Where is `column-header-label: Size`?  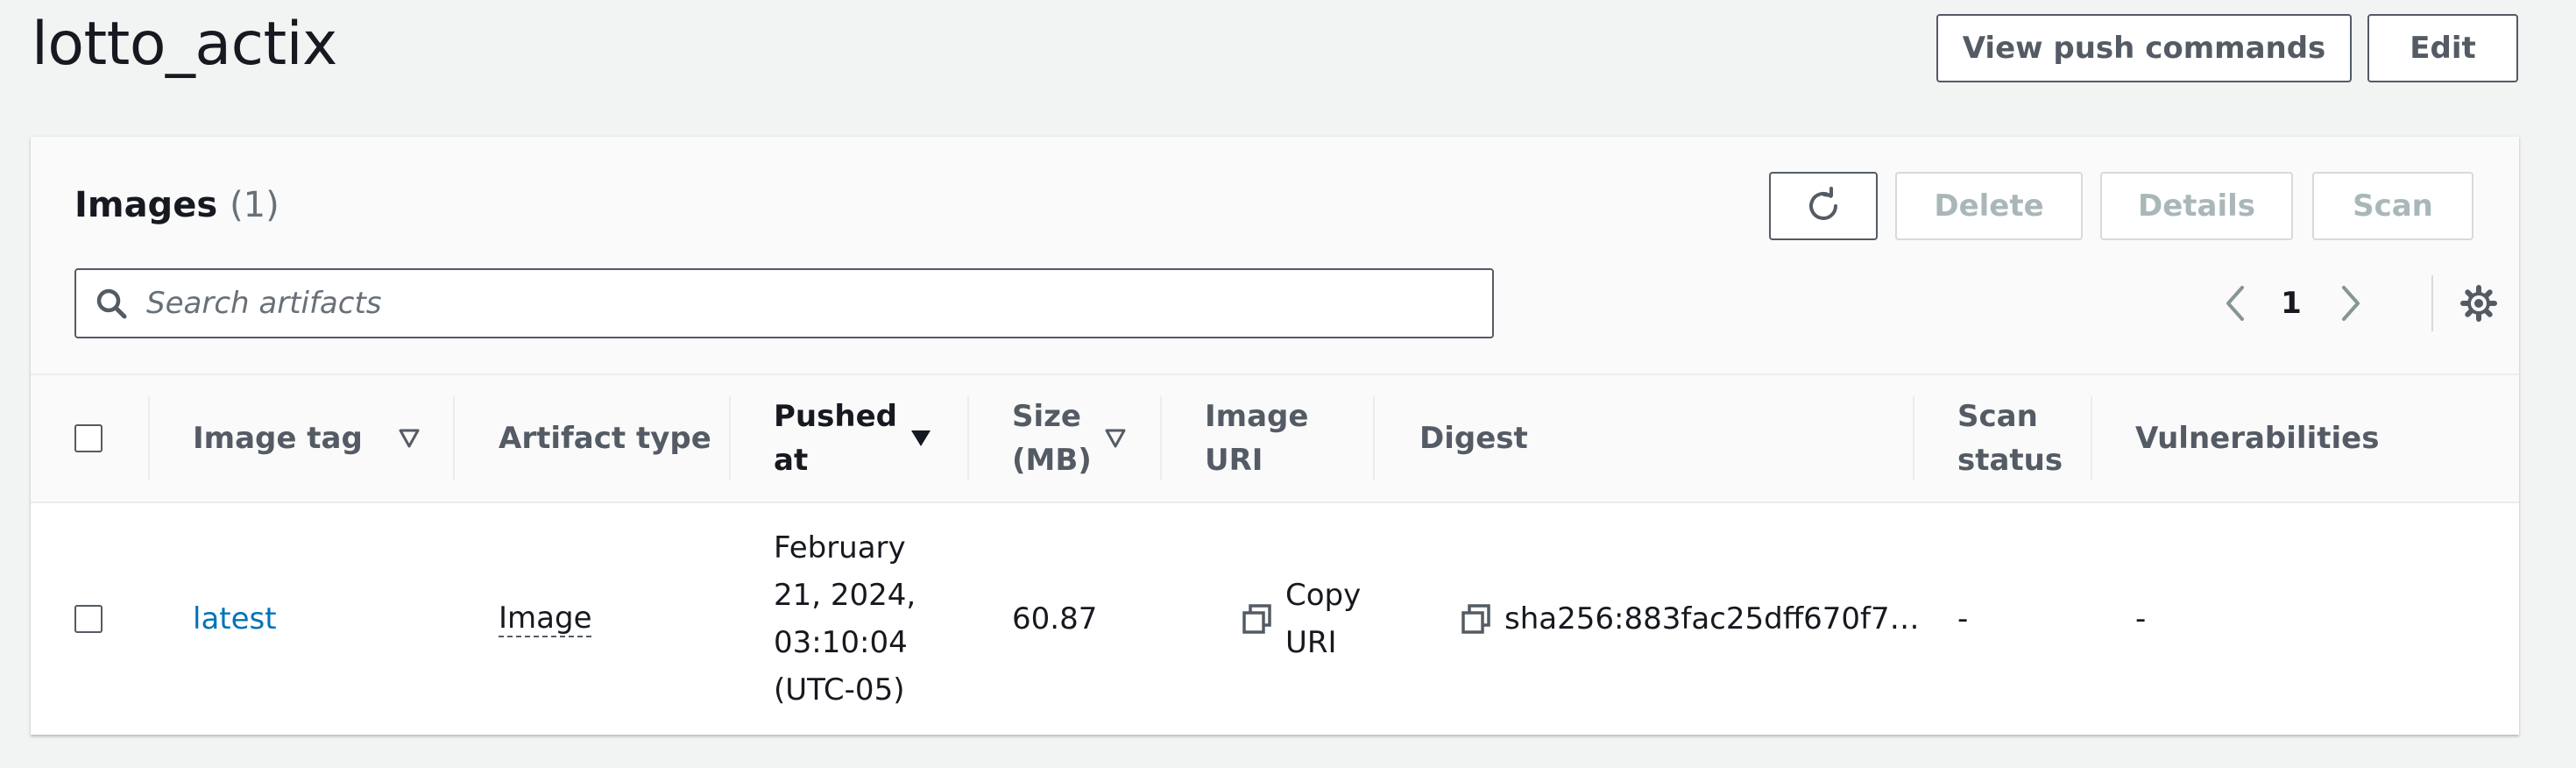
column-header-label: Size is located at coordinates (1046, 416).